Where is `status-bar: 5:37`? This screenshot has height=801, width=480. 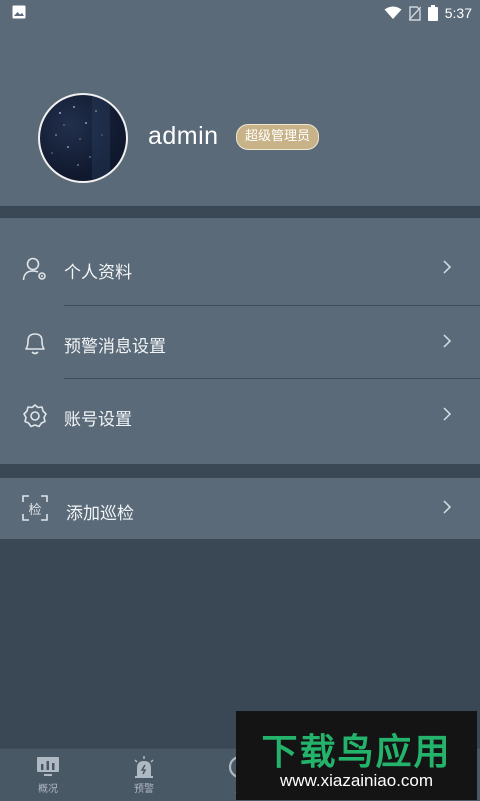
status-bar: 5:37 is located at coordinates (240, 13).